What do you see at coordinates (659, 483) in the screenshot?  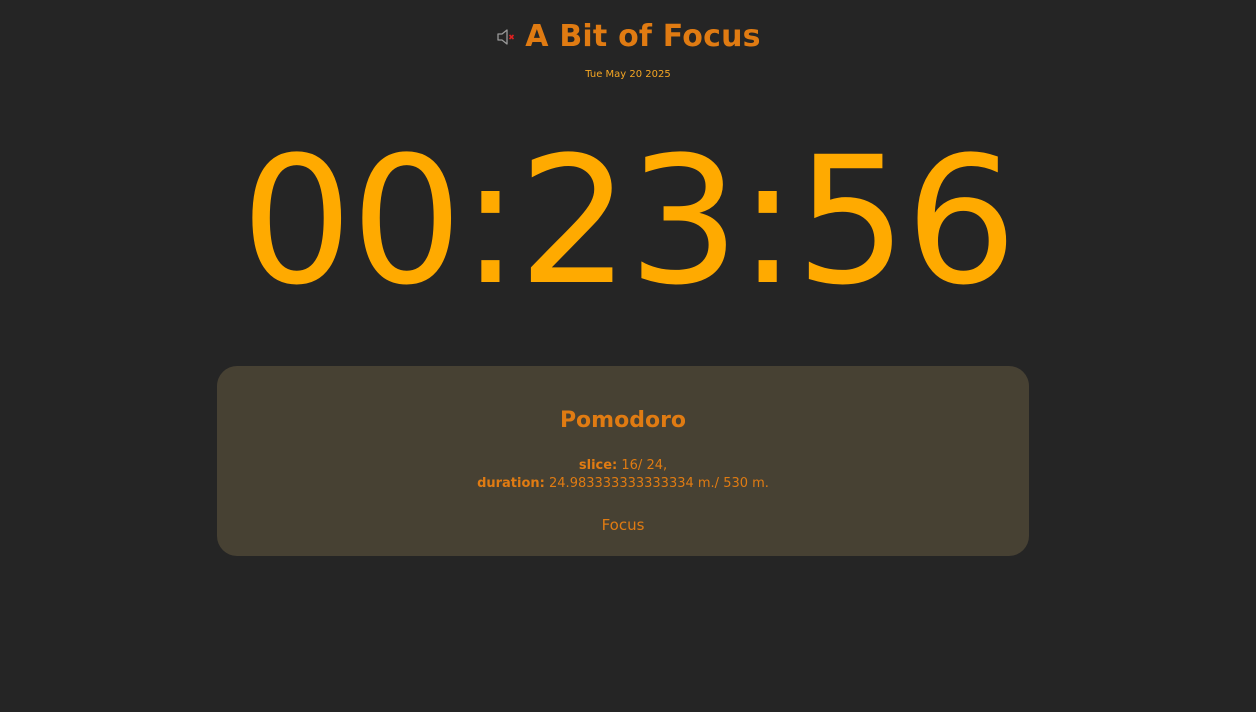 I see `duration-value: 24.983333333333334 m./ 530 m.` at bounding box center [659, 483].